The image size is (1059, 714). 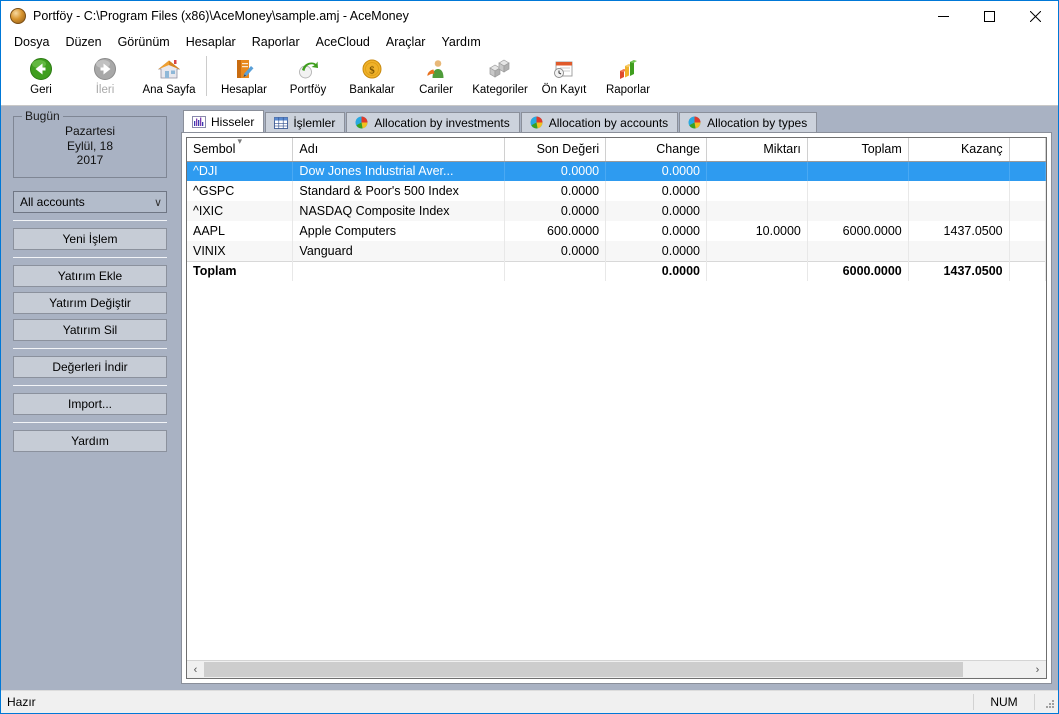 I want to click on table-row: VINIX Vanguard 0.0000 0.0000, so click(x=616, y=251).